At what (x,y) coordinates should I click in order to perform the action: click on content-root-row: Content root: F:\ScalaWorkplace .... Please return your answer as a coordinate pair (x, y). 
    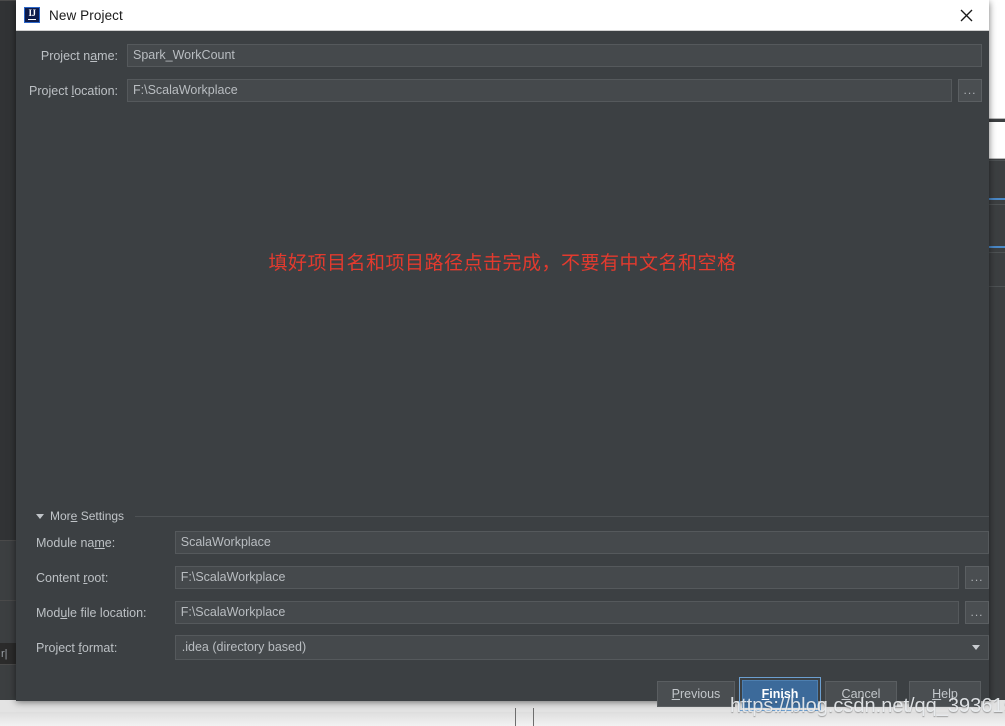
    Looking at the image, I should click on (502, 577).